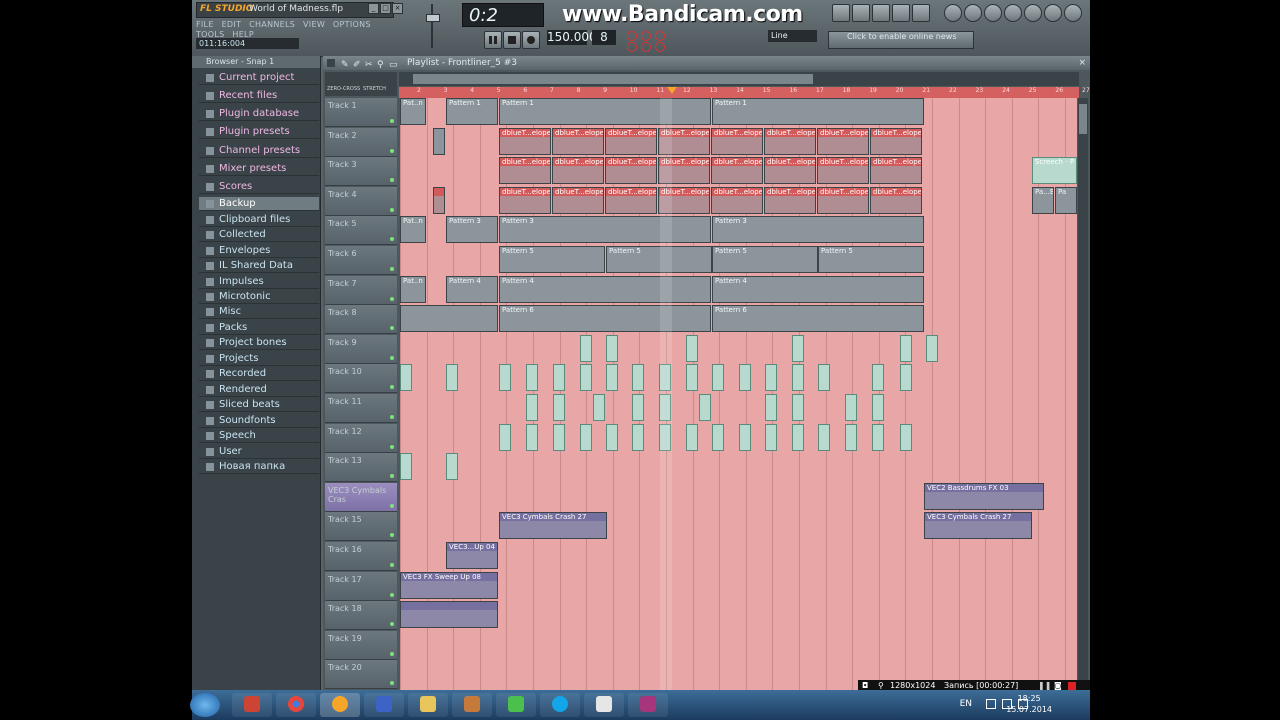  I want to click on tempo-display: 150.000, so click(572, 37).